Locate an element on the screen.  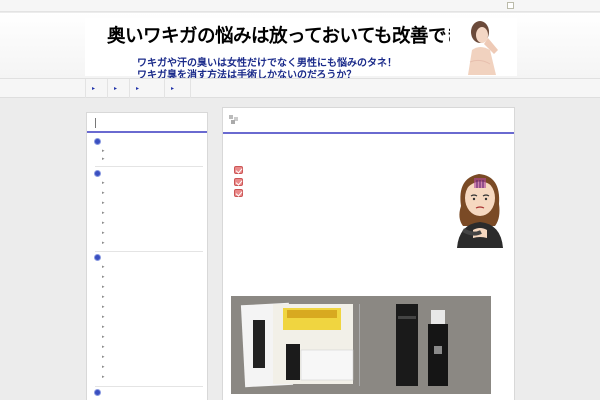
banner-model-photo is located at coordinates (479, 47).